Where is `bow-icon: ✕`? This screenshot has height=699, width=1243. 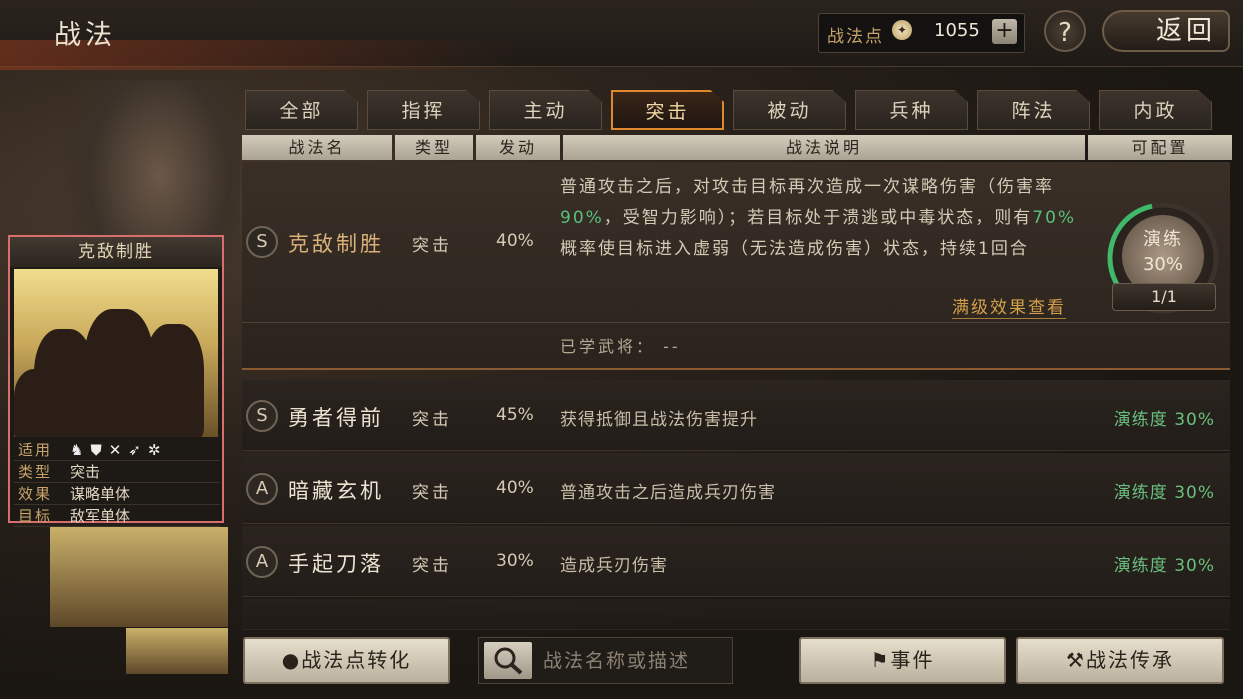 bow-icon: ✕ is located at coordinates (115, 449).